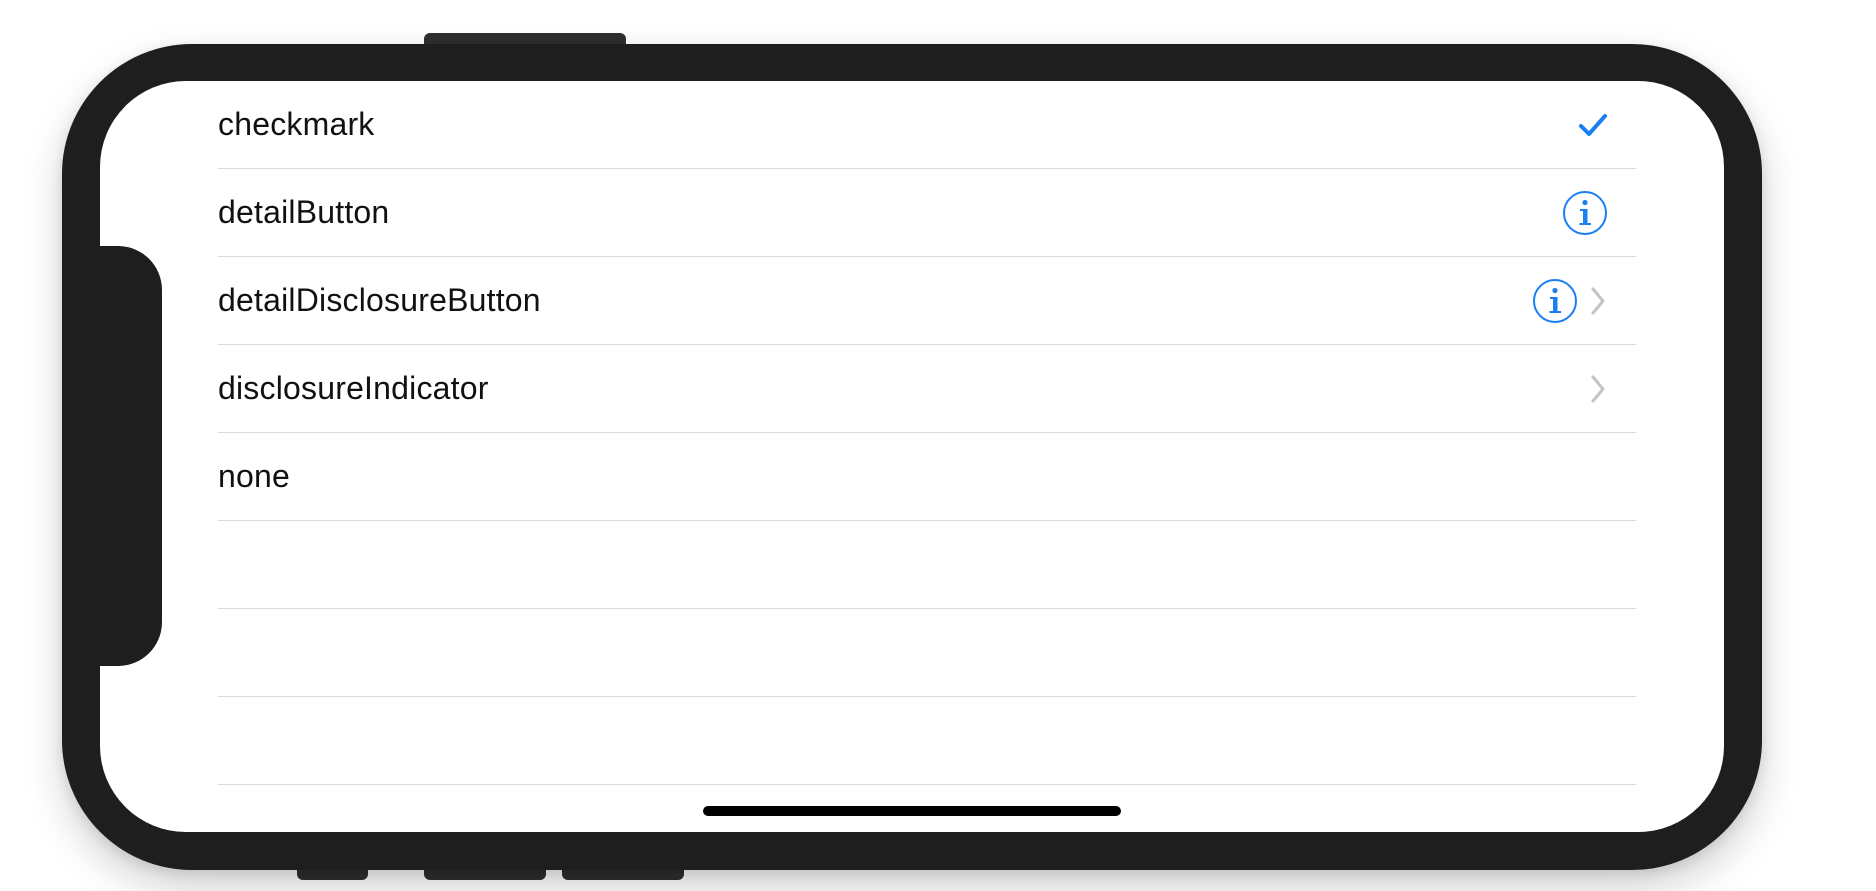  What do you see at coordinates (927, 301) in the screenshot?
I see `table-row-detail-disclosure-button: detailDisclosureButton` at bounding box center [927, 301].